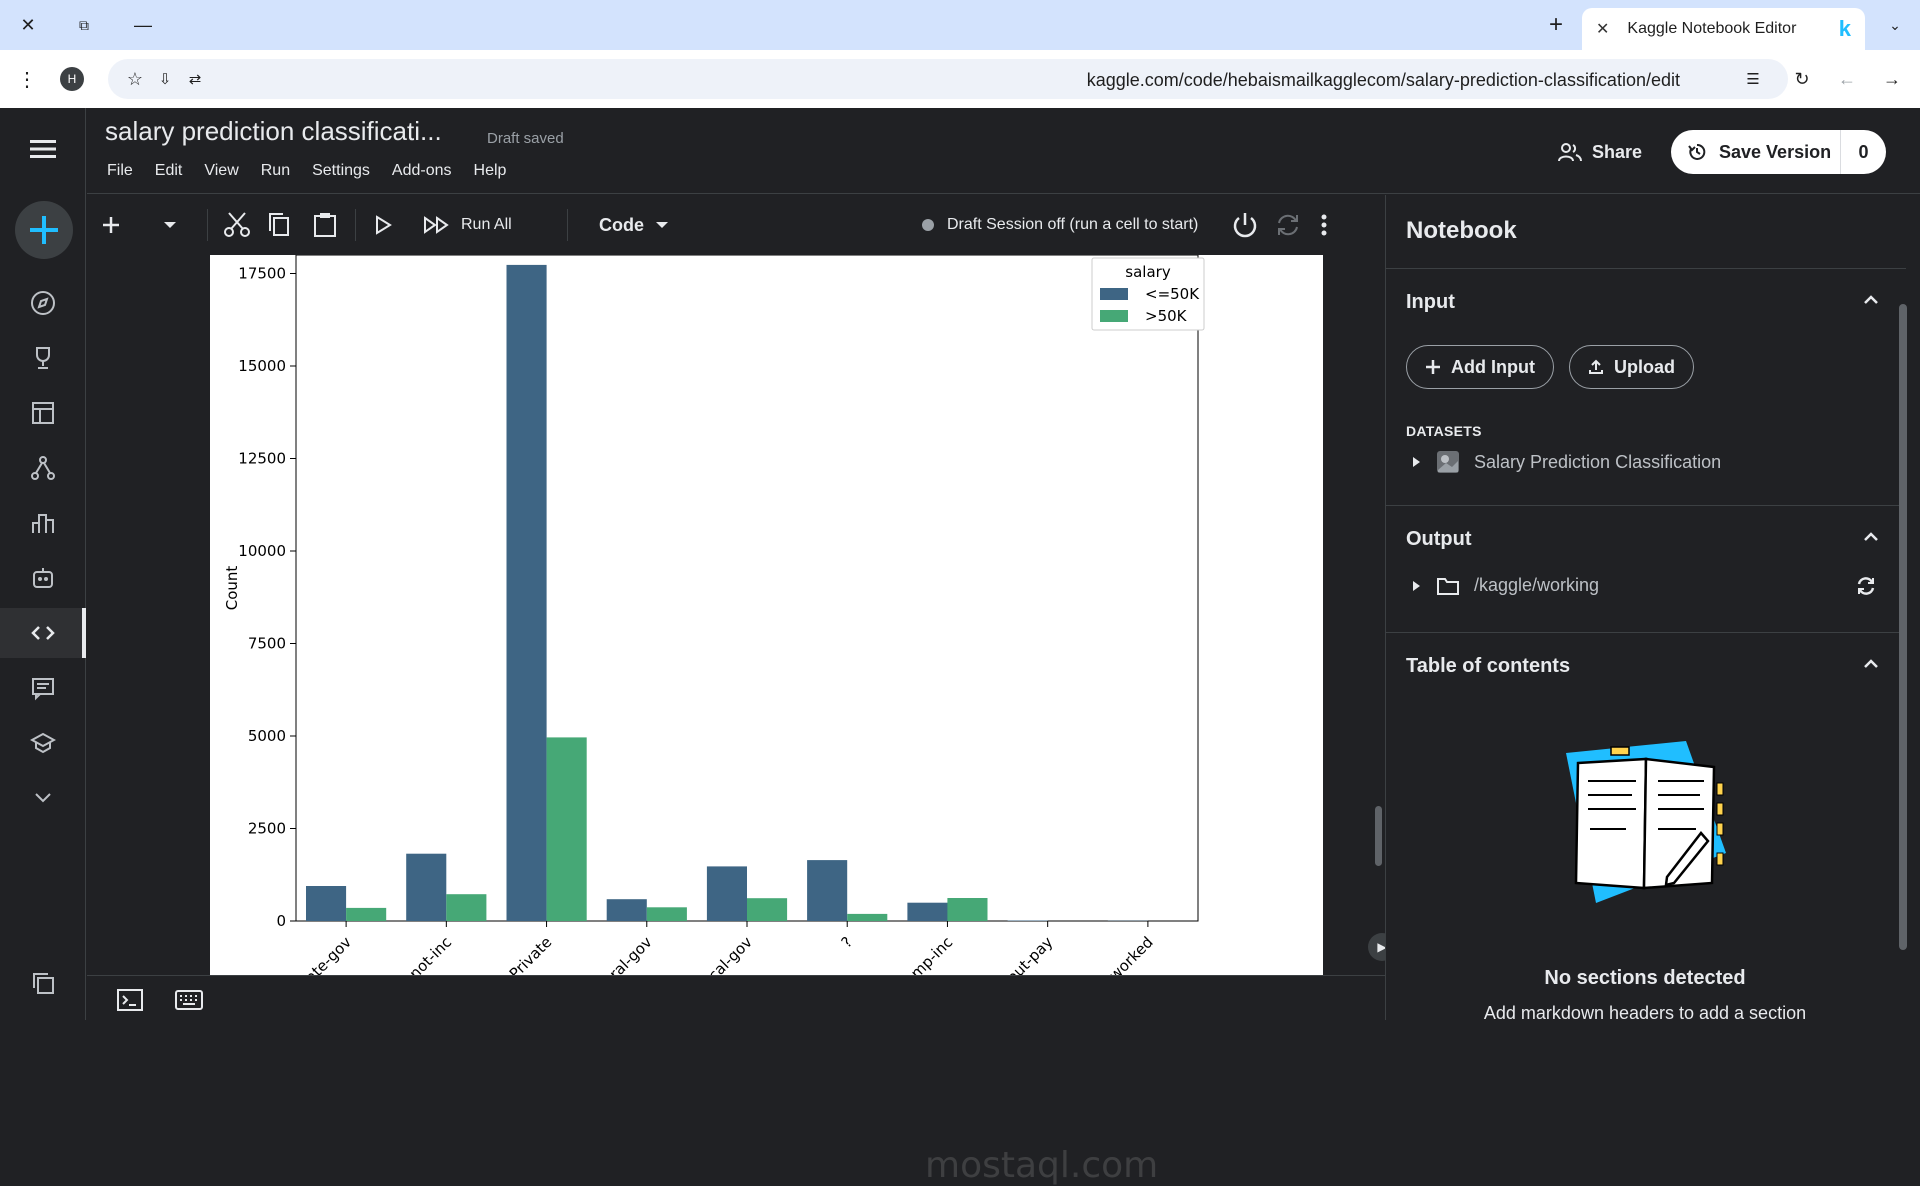 This screenshot has height=1186, width=1920. I want to click on toc-heading: Table of contents, so click(1488, 666).